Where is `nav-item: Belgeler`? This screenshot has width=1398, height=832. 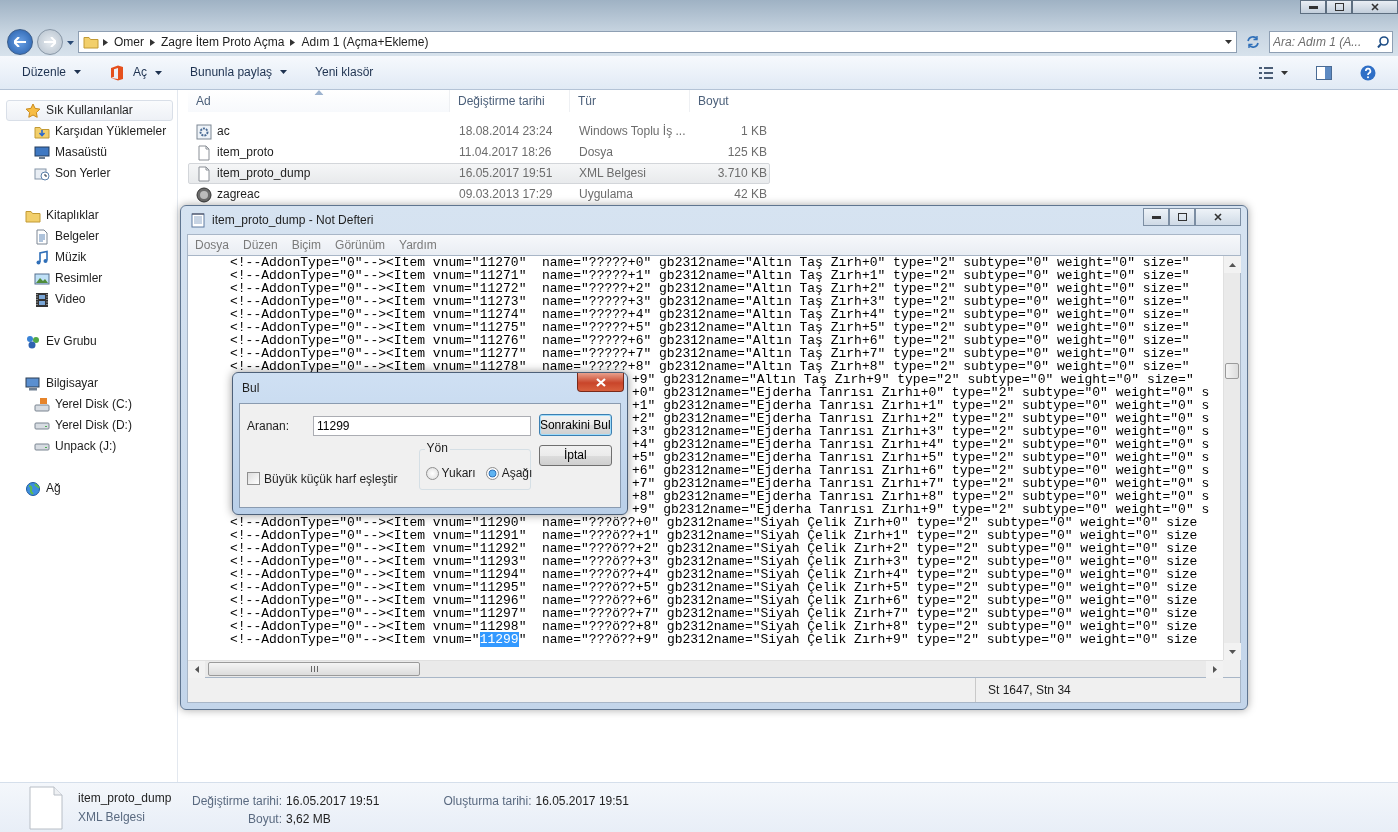 nav-item: Belgeler is located at coordinates (89, 236).